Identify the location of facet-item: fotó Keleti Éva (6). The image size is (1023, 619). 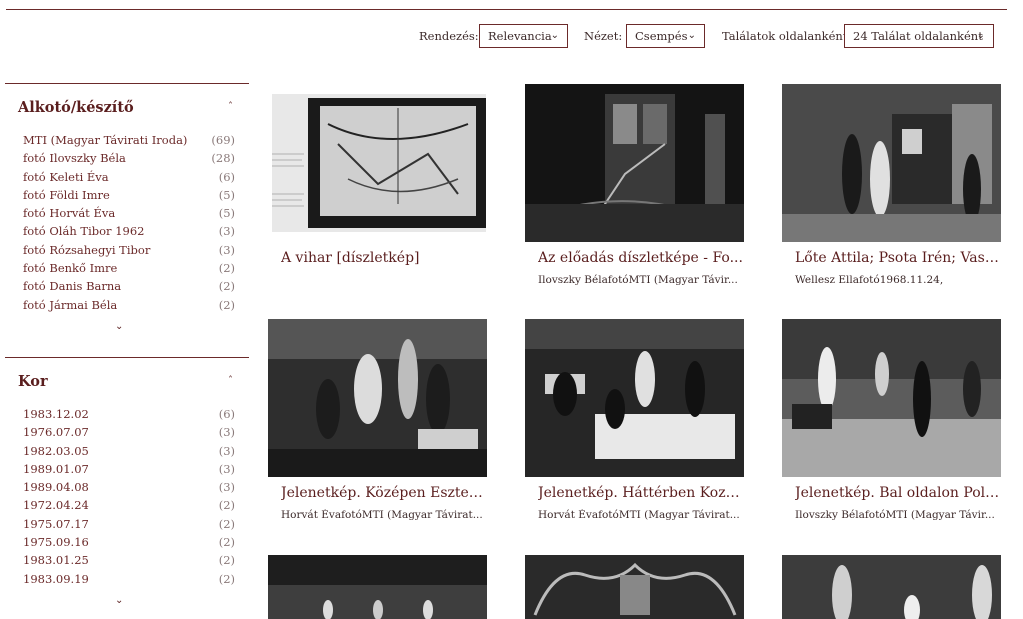
(129, 179).